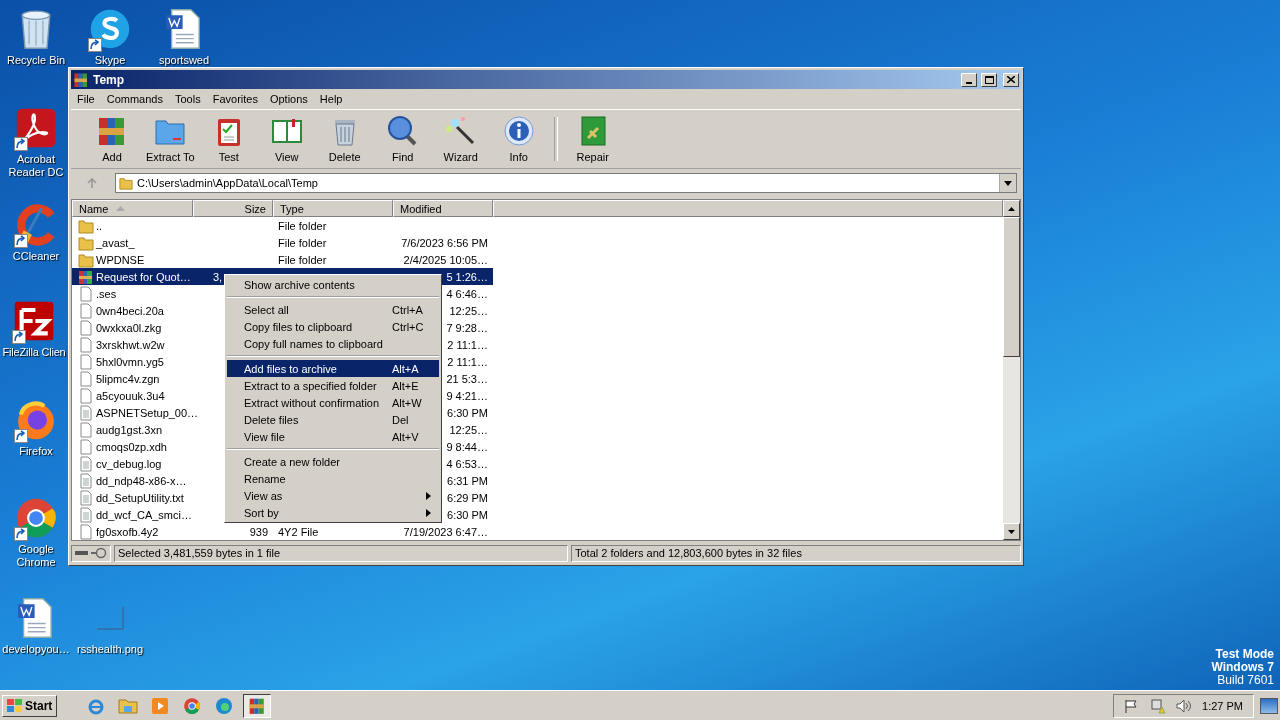  Describe the element at coordinates (131, 446) in the screenshot. I see `file-name: cmoqs0zp.xdh` at that location.